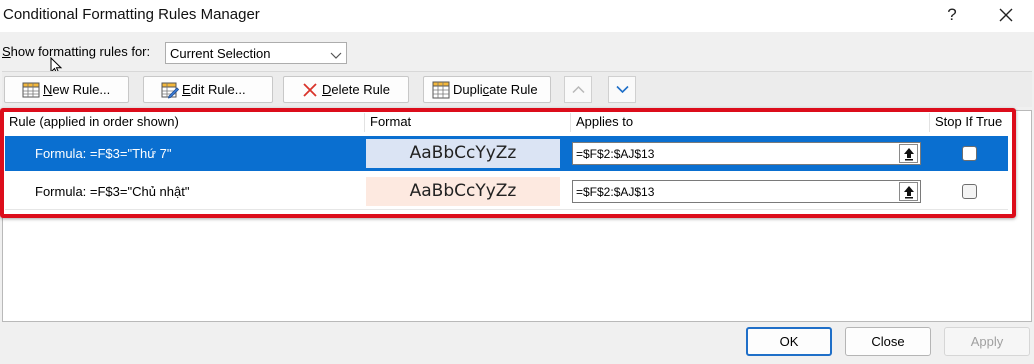 The height and width of the screenshot is (364, 1034). I want to click on delete-rule-button: Delete Rule, so click(346, 89).